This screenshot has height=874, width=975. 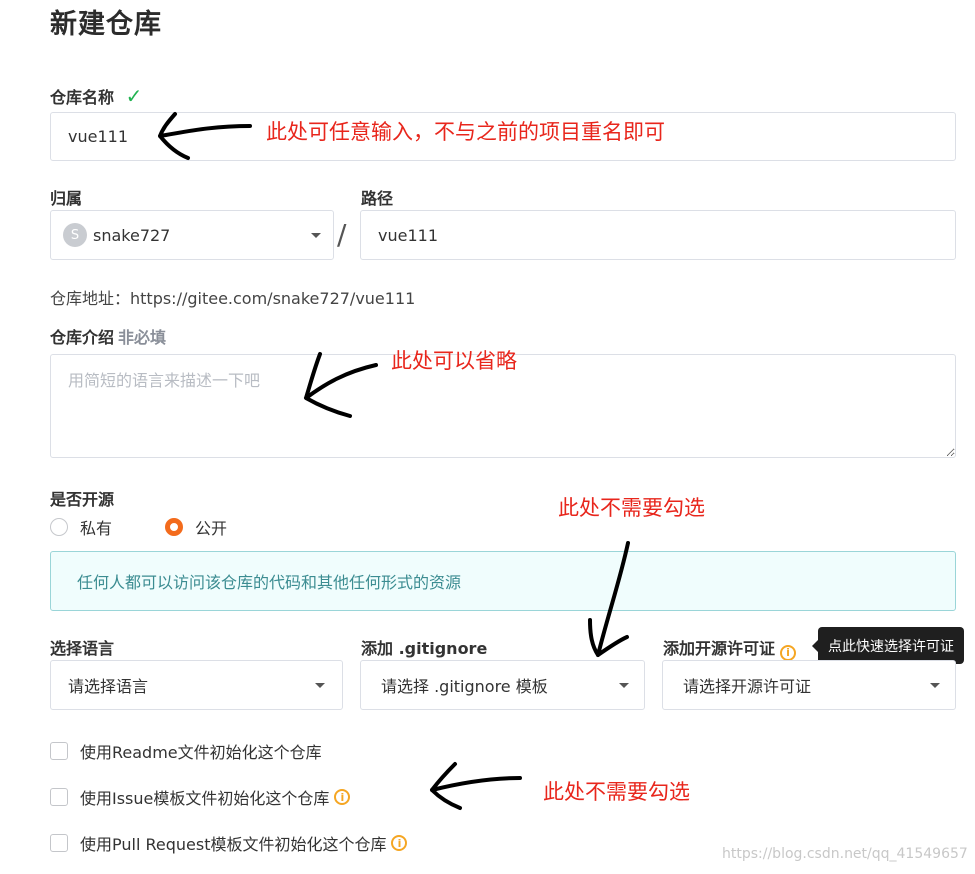 I want to click on annotation-gitignore-note: 此处不需要勾选, so click(x=631, y=508).